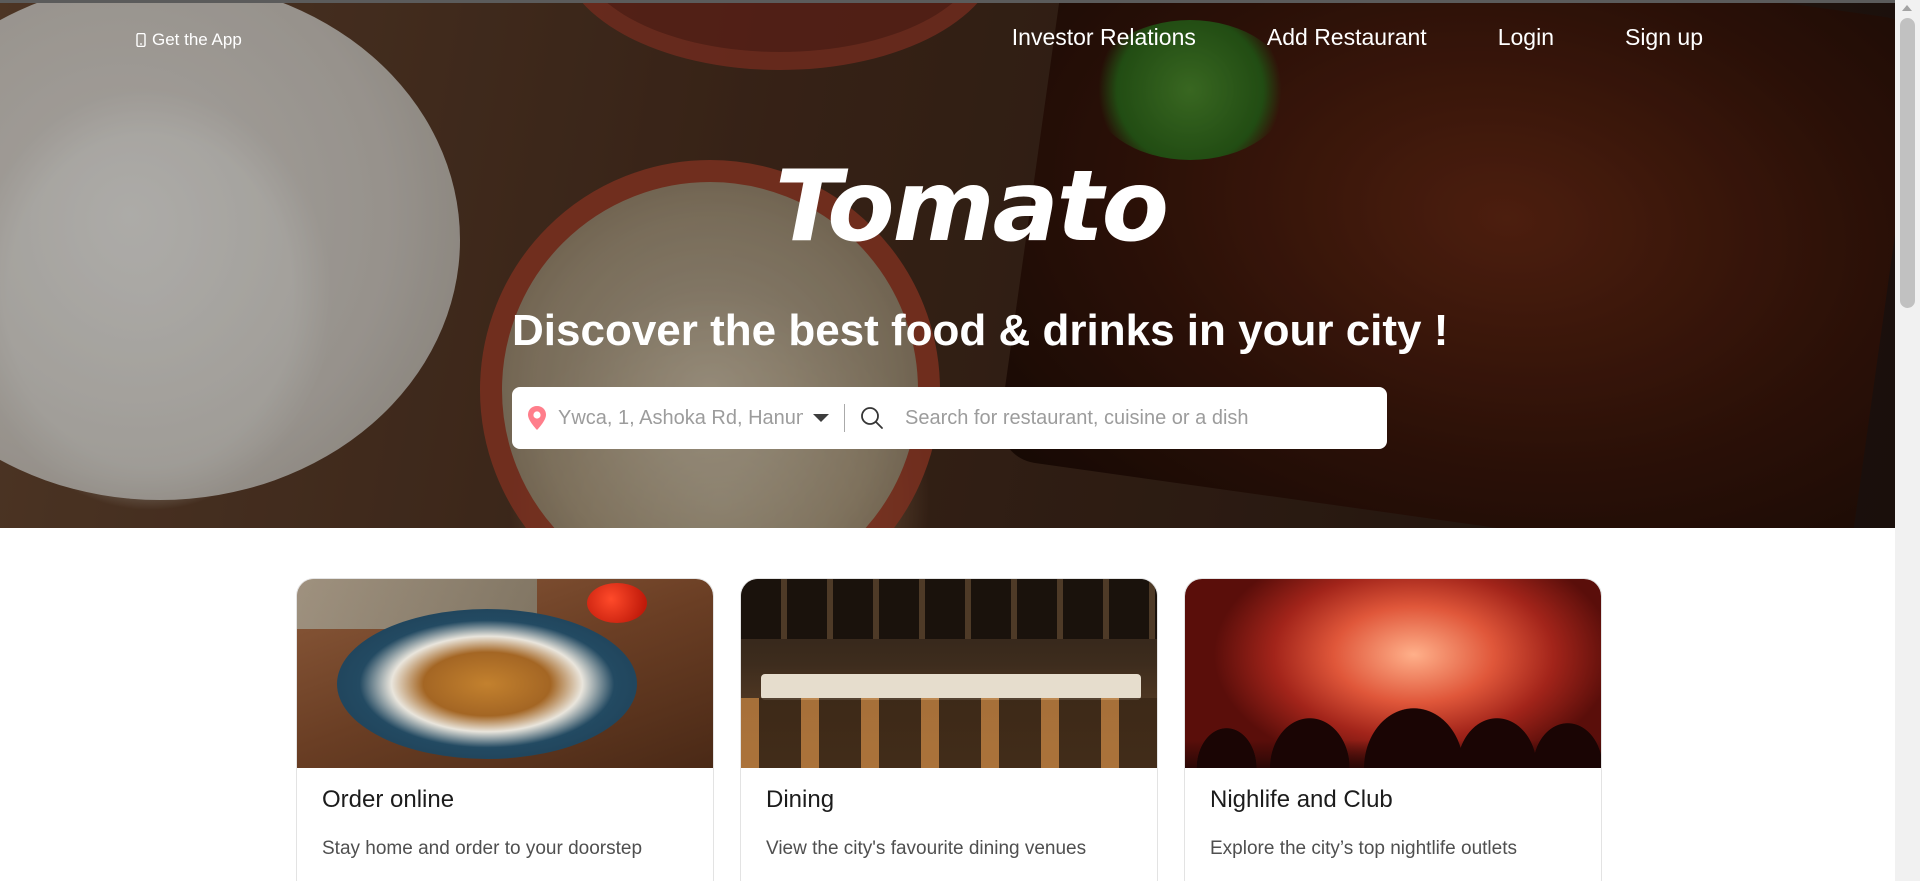 The height and width of the screenshot is (881, 1920). Describe the element at coordinates (972, 207) in the screenshot. I see `brand-logo: Tomato` at that location.